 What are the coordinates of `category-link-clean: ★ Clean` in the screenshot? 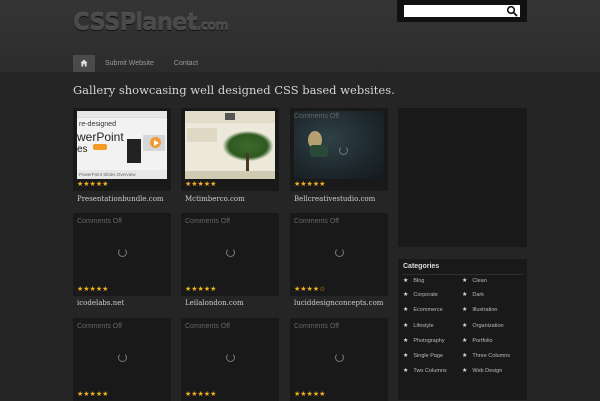 It's located at (474, 281).